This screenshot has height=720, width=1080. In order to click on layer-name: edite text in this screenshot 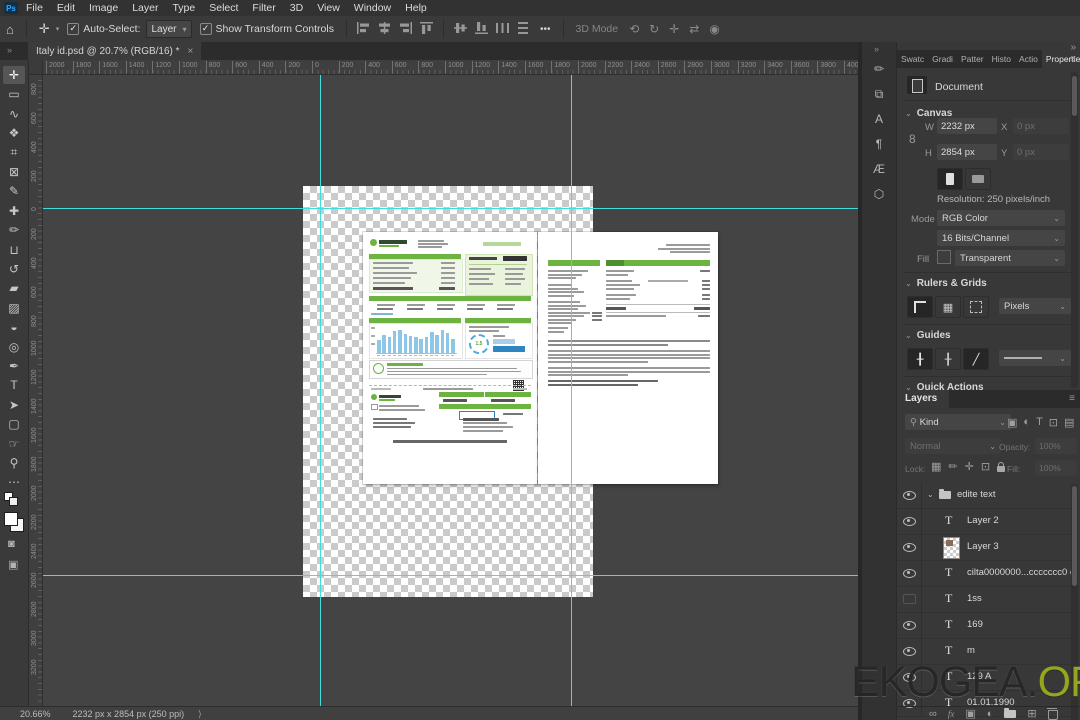, I will do `click(976, 494)`.